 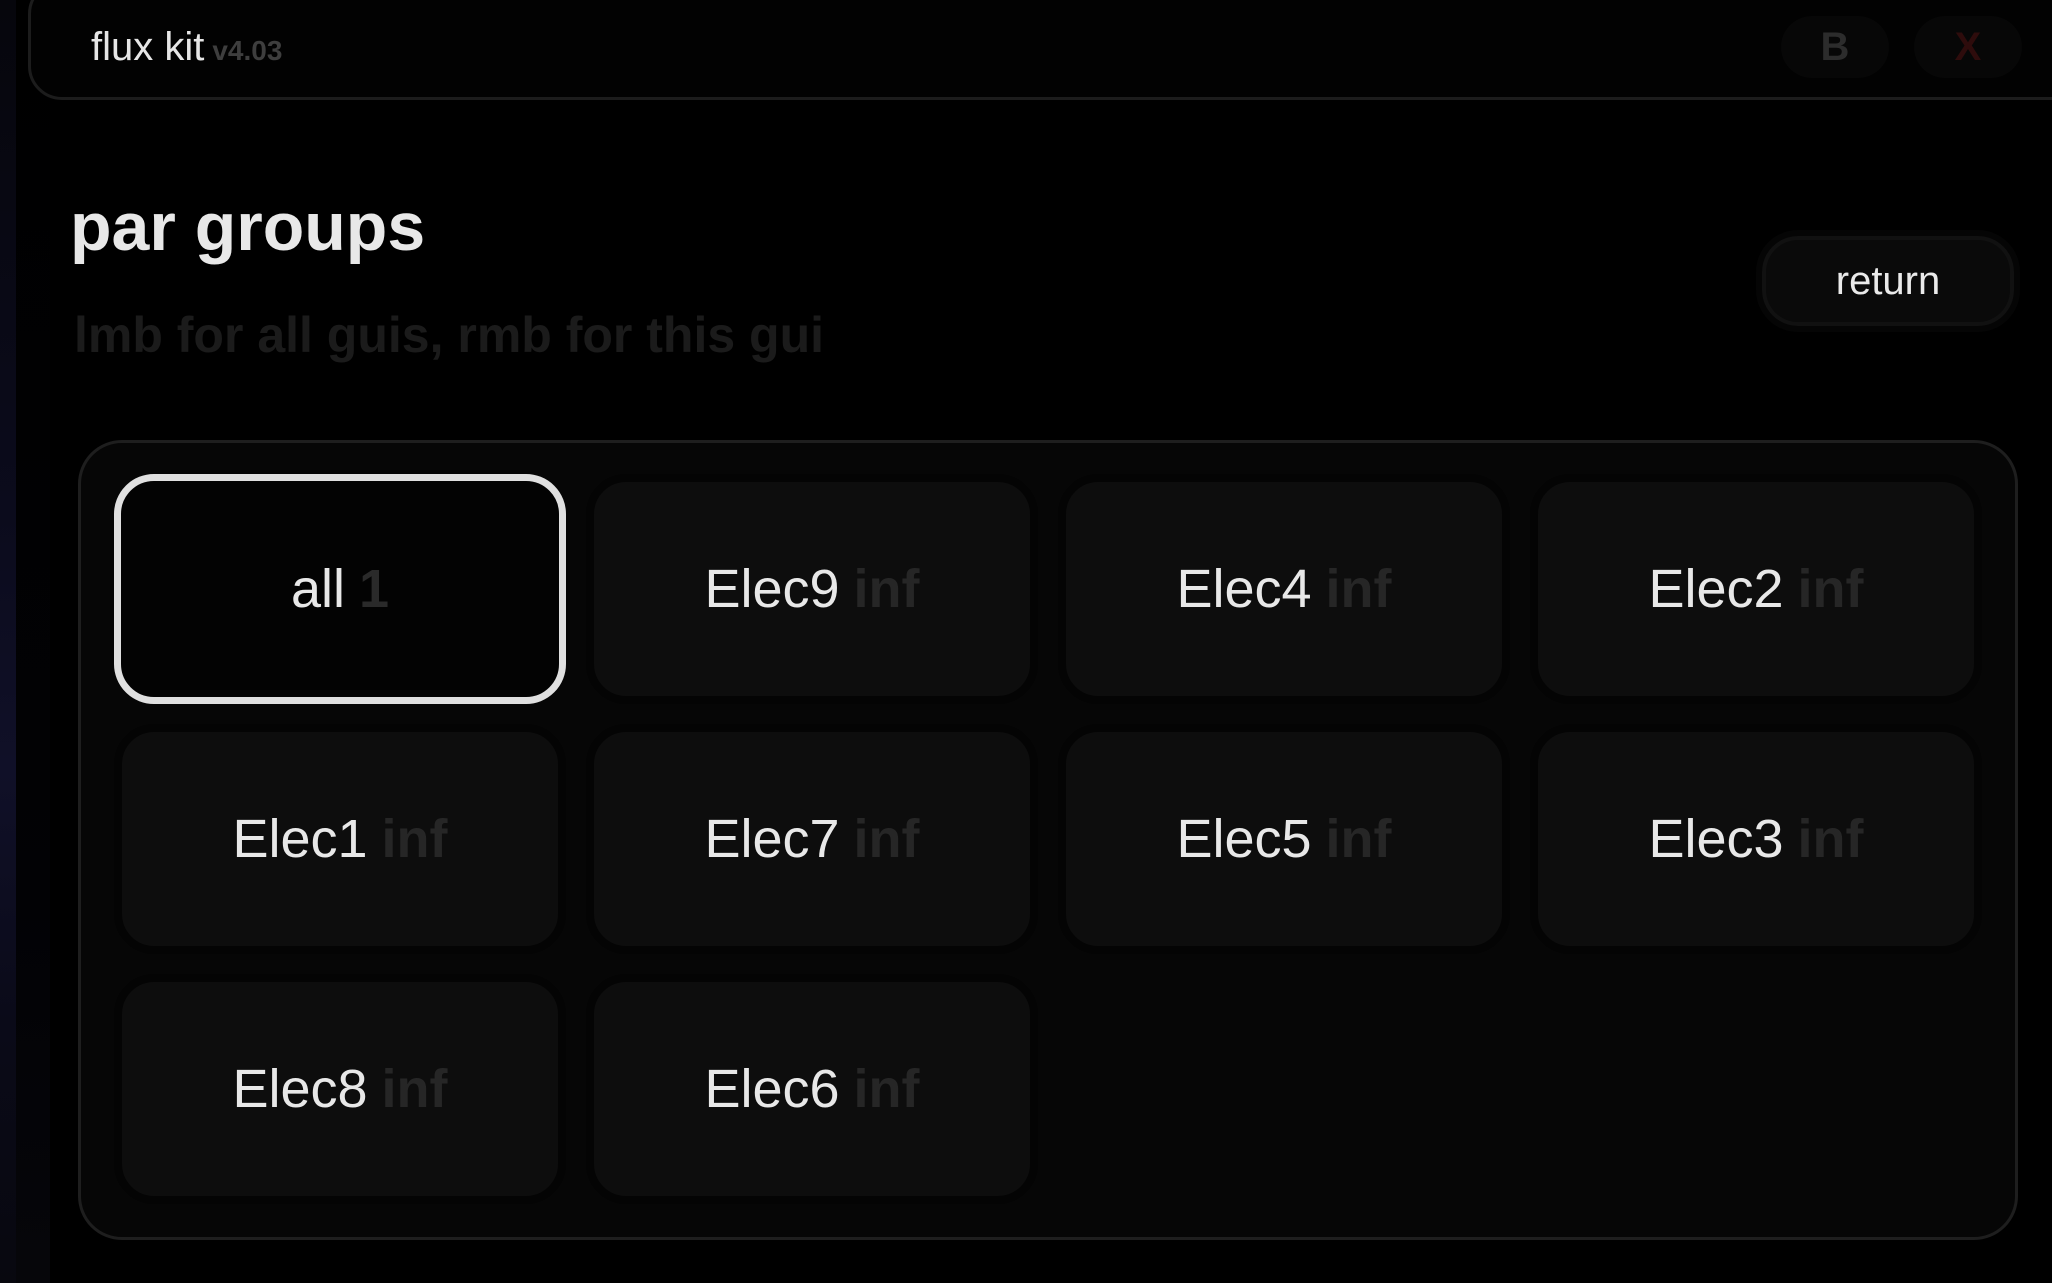 I want to click on group-name: Elec1, so click(x=300, y=839).